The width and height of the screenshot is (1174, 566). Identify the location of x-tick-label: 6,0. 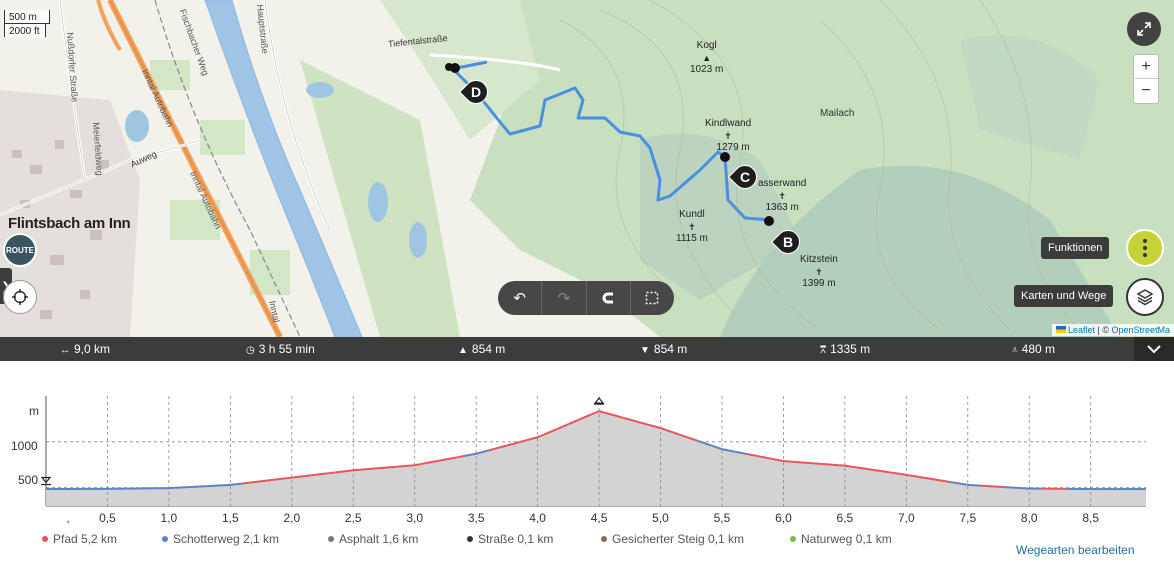
(783, 518).